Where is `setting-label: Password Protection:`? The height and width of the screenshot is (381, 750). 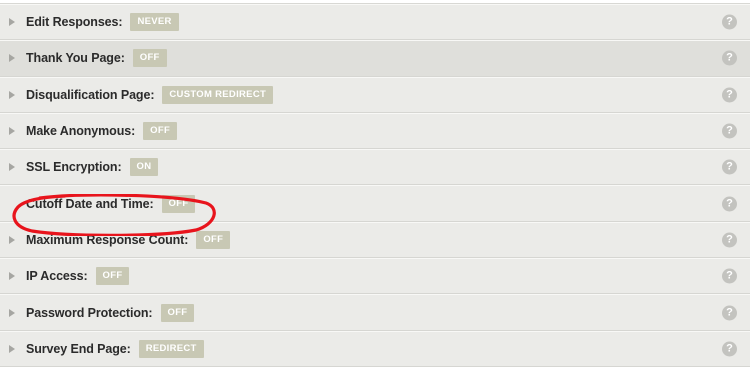 setting-label: Password Protection: is located at coordinates (89, 312).